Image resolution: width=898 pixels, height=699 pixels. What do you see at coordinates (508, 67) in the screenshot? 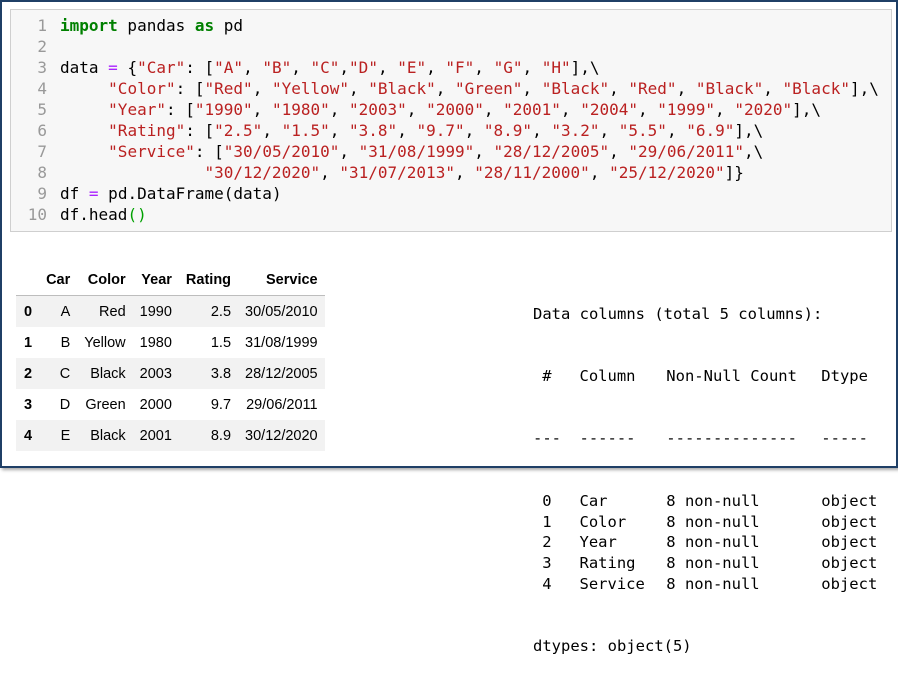
I see `code-token: "G"` at bounding box center [508, 67].